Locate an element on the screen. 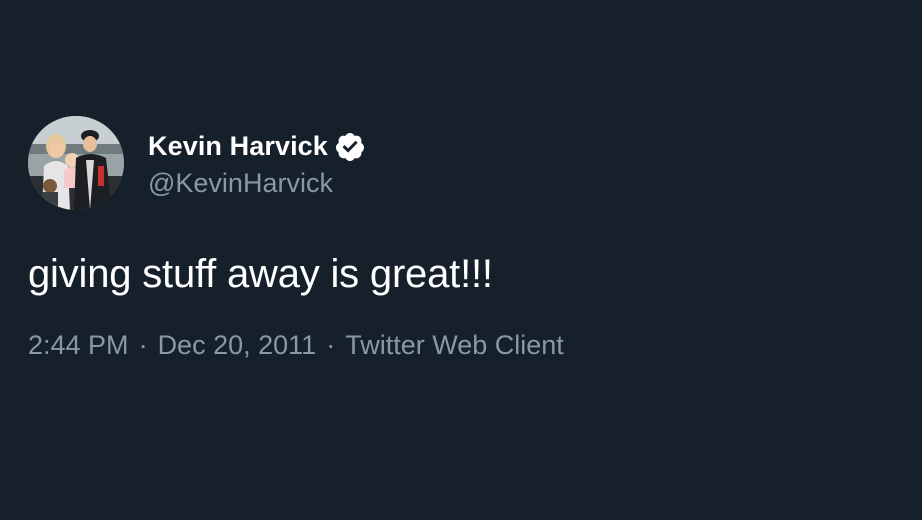  author-names: Kevin Harvick @KevinHarvick is located at coordinates (257, 163).